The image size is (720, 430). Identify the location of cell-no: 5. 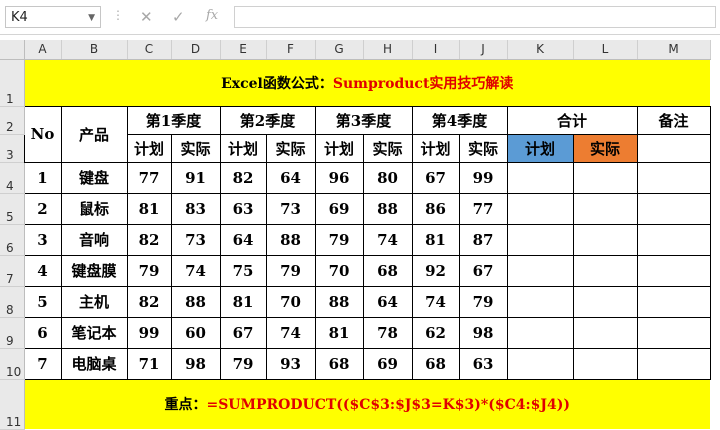
(42, 301).